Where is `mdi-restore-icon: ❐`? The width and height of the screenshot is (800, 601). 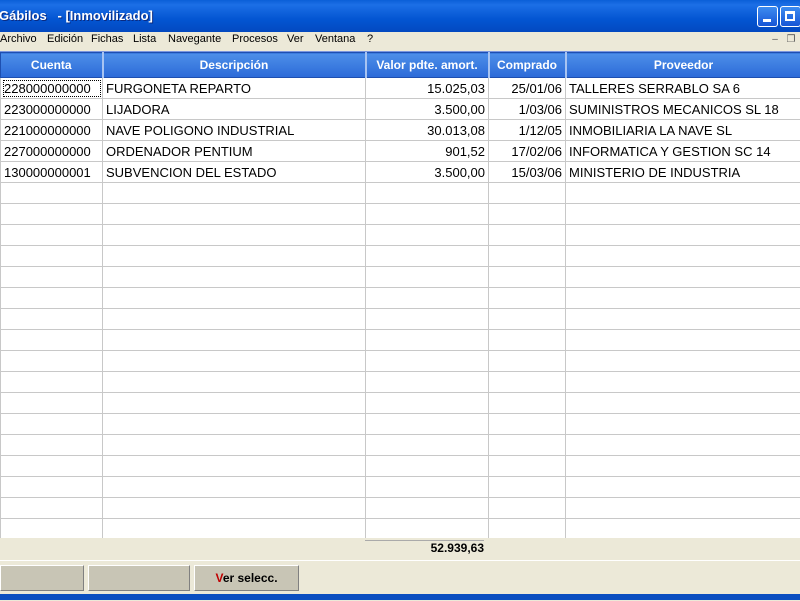 mdi-restore-icon: ❐ is located at coordinates (791, 40).